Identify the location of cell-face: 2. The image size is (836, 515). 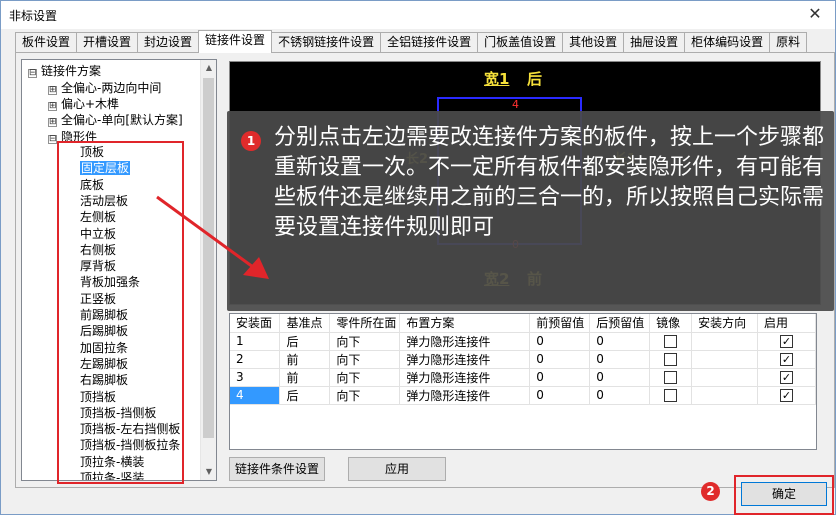
(255, 359).